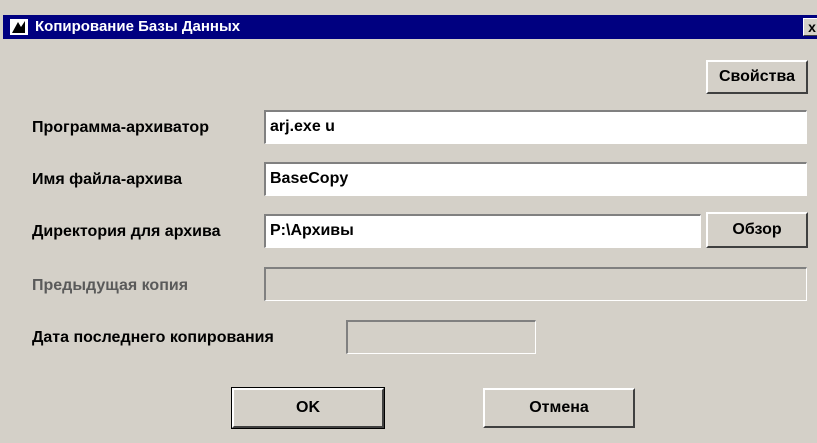 This screenshot has height=443, width=817. Describe the element at coordinates (138, 26) in the screenshot. I see `window-title: Копирование Базы Данных` at that location.